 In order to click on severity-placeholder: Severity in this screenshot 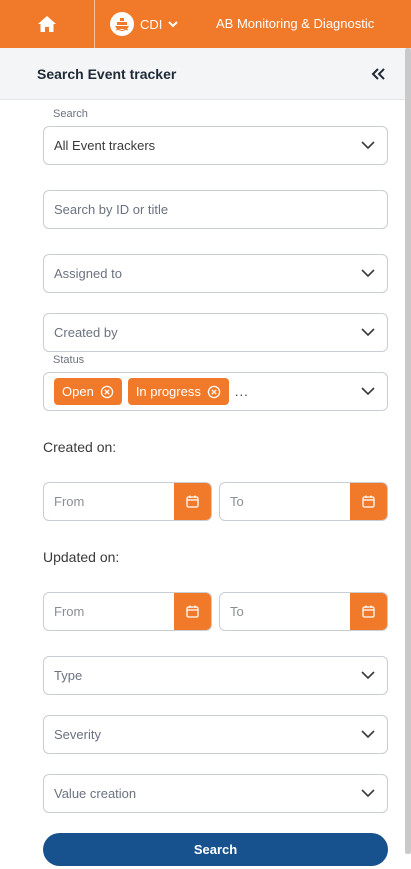, I will do `click(77, 734)`.